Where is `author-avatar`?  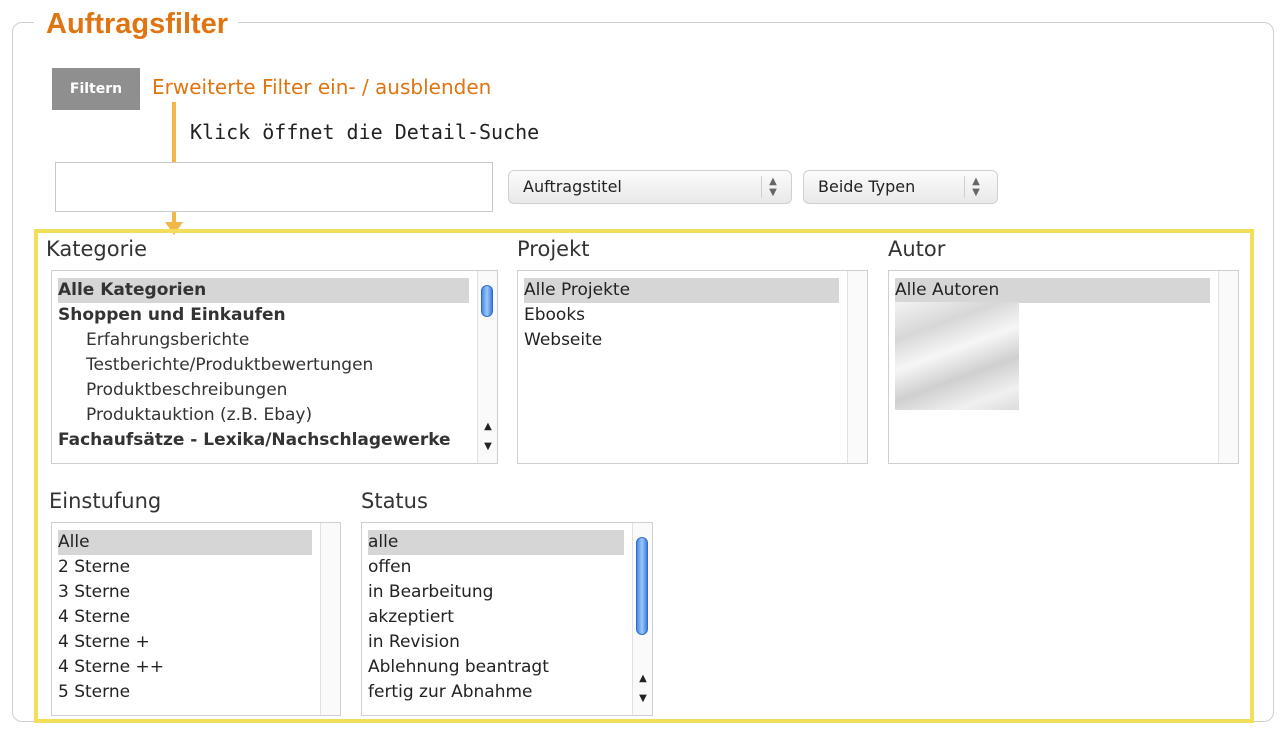 author-avatar is located at coordinates (957, 356).